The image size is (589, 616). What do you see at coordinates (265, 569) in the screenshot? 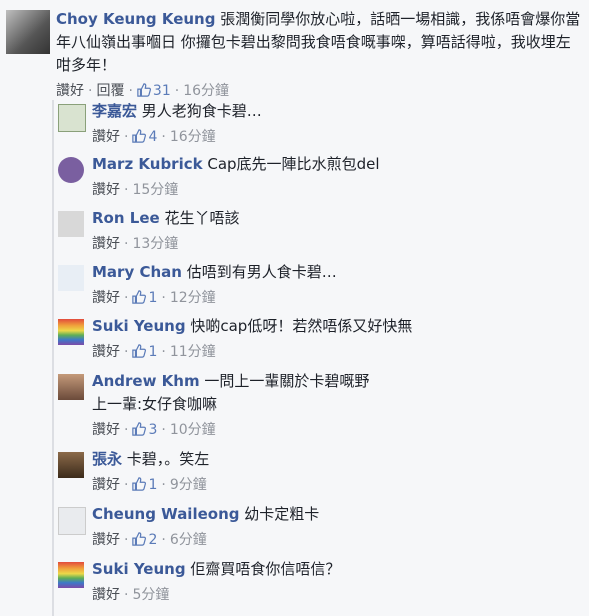
I see `reply-text: 佢齋買唔食你信唔信？` at bounding box center [265, 569].